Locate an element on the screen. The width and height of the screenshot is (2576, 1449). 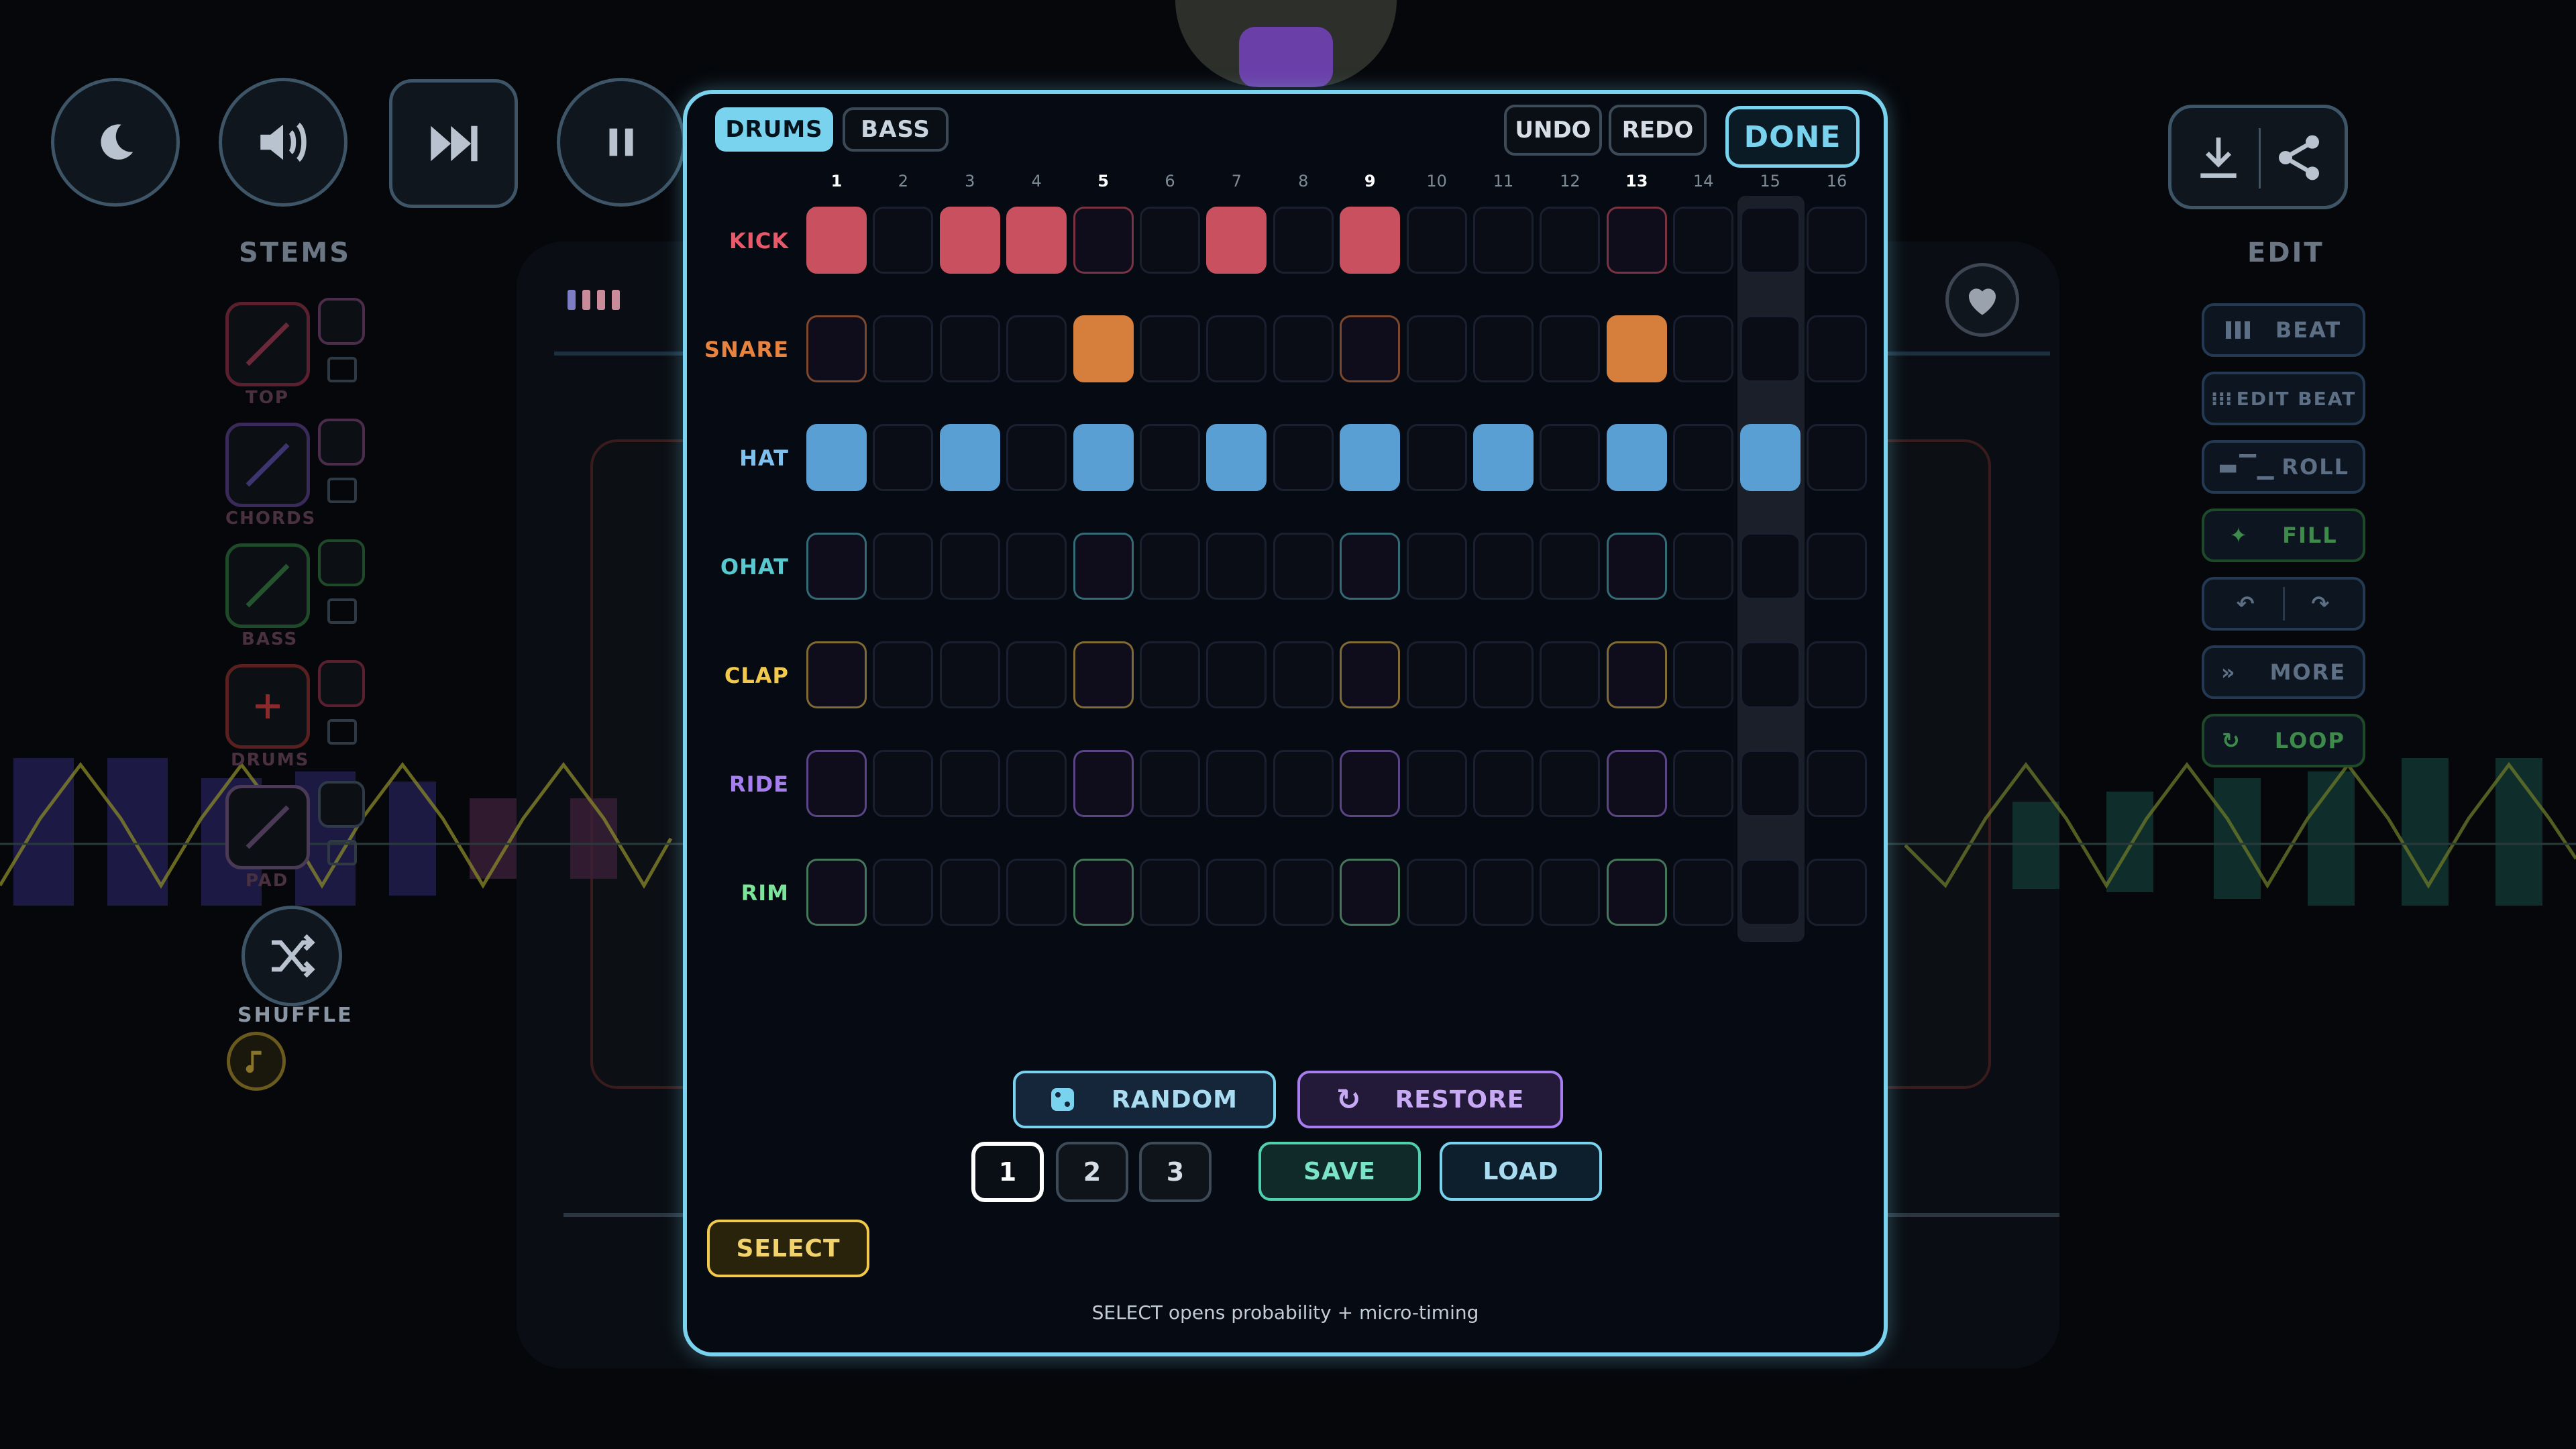
tab-drums: DRUMS is located at coordinates (774, 129).